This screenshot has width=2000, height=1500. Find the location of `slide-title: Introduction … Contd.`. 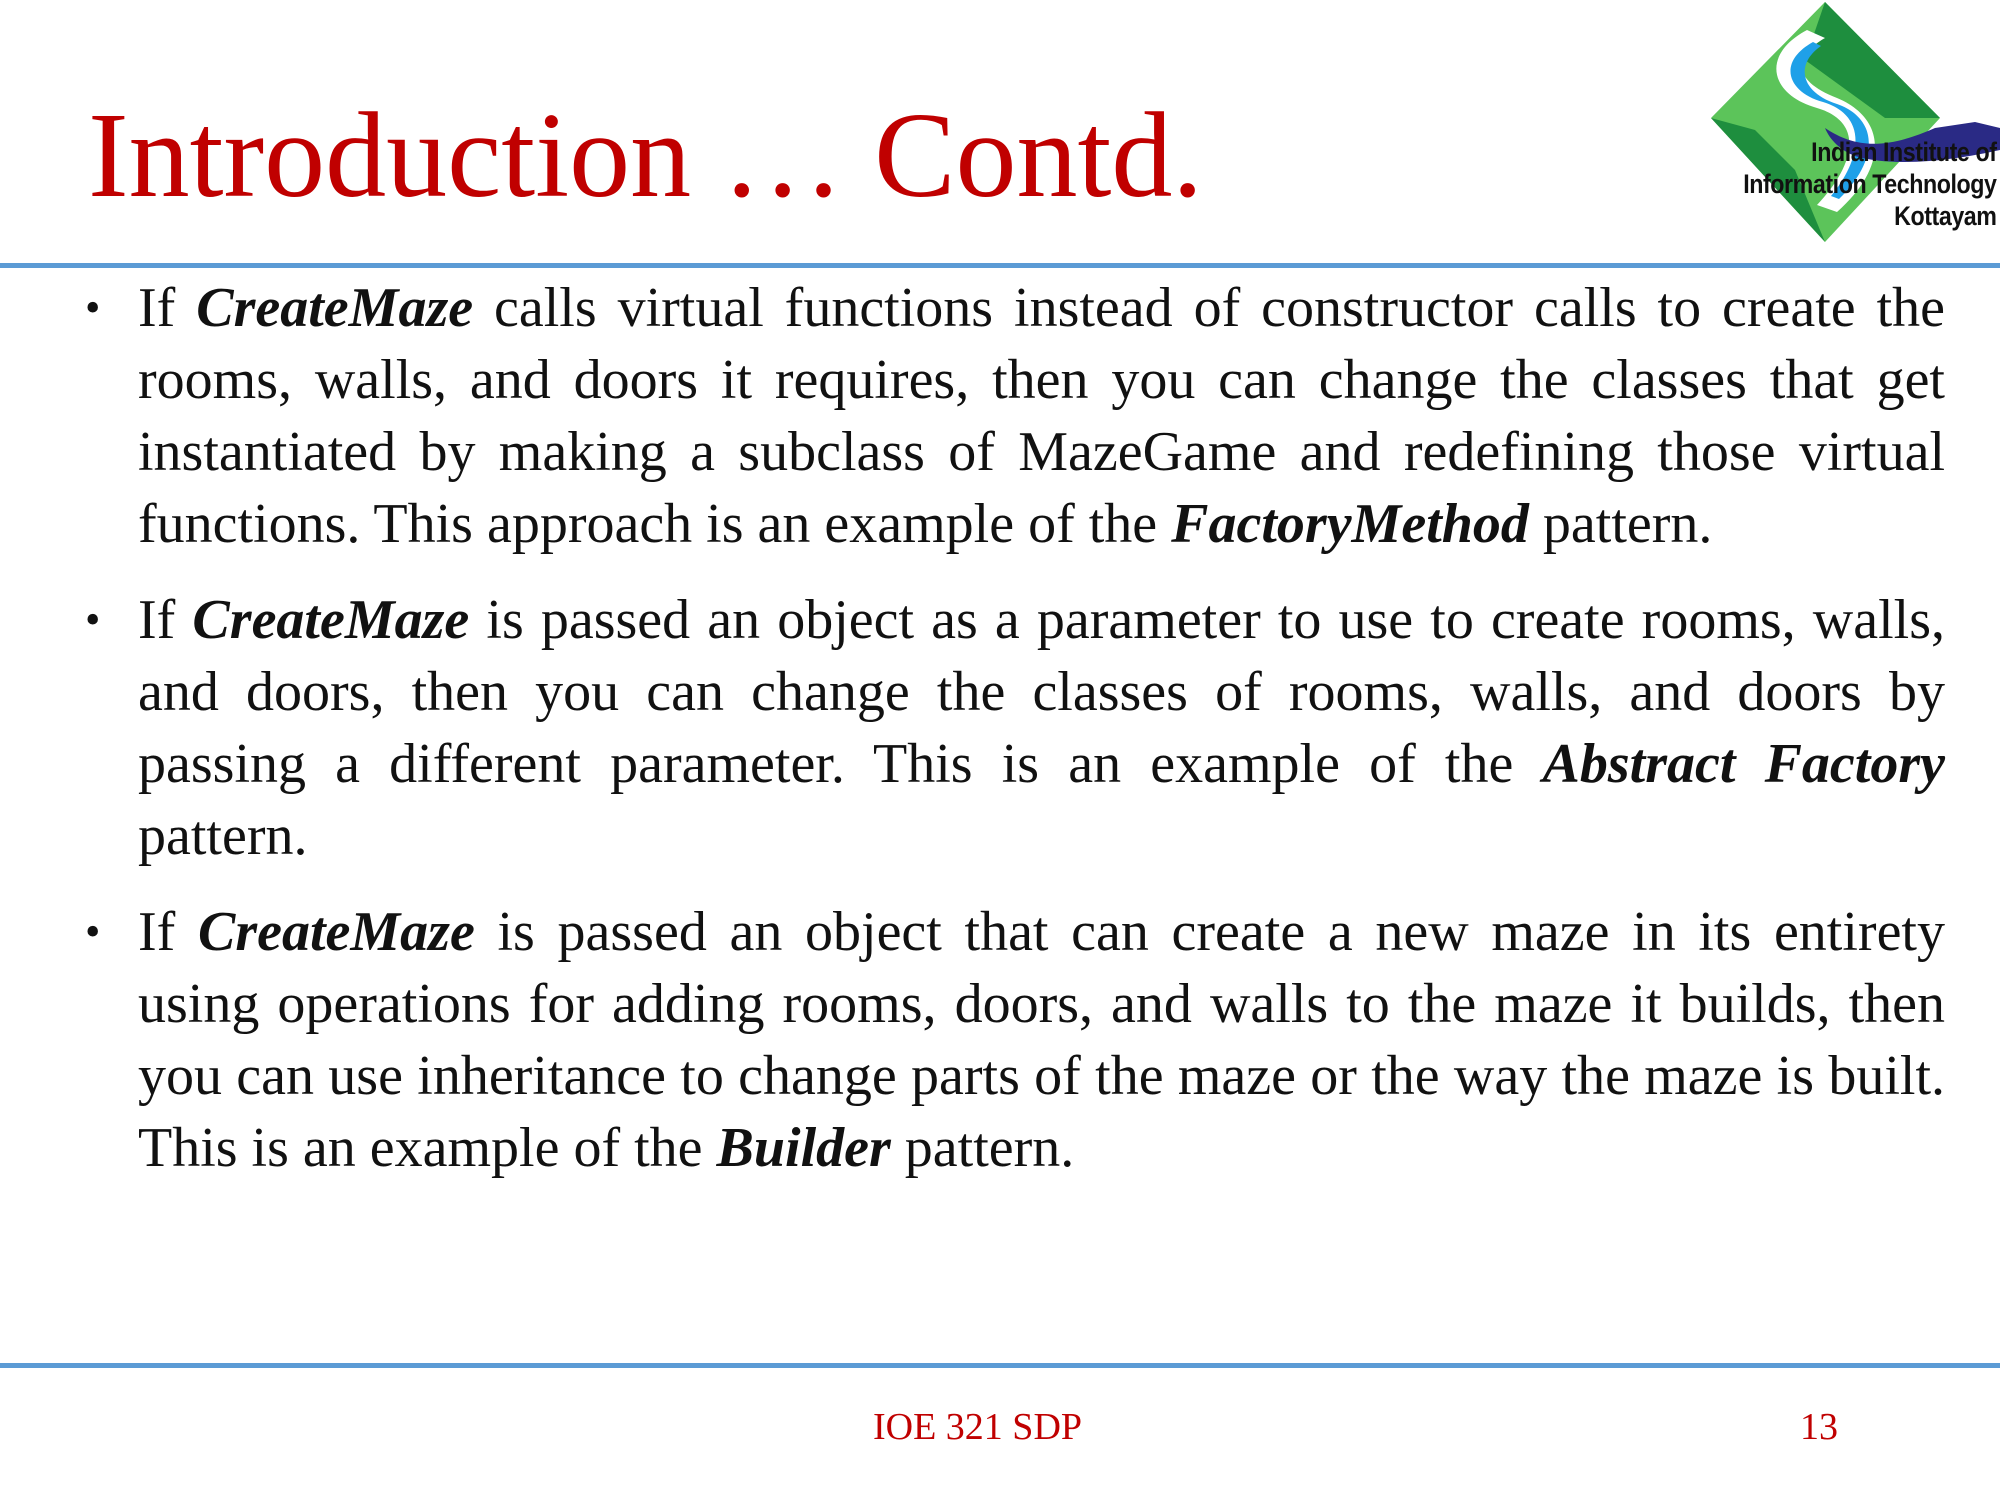

slide-title: Introduction … Contd. is located at coordinates (645, 155).